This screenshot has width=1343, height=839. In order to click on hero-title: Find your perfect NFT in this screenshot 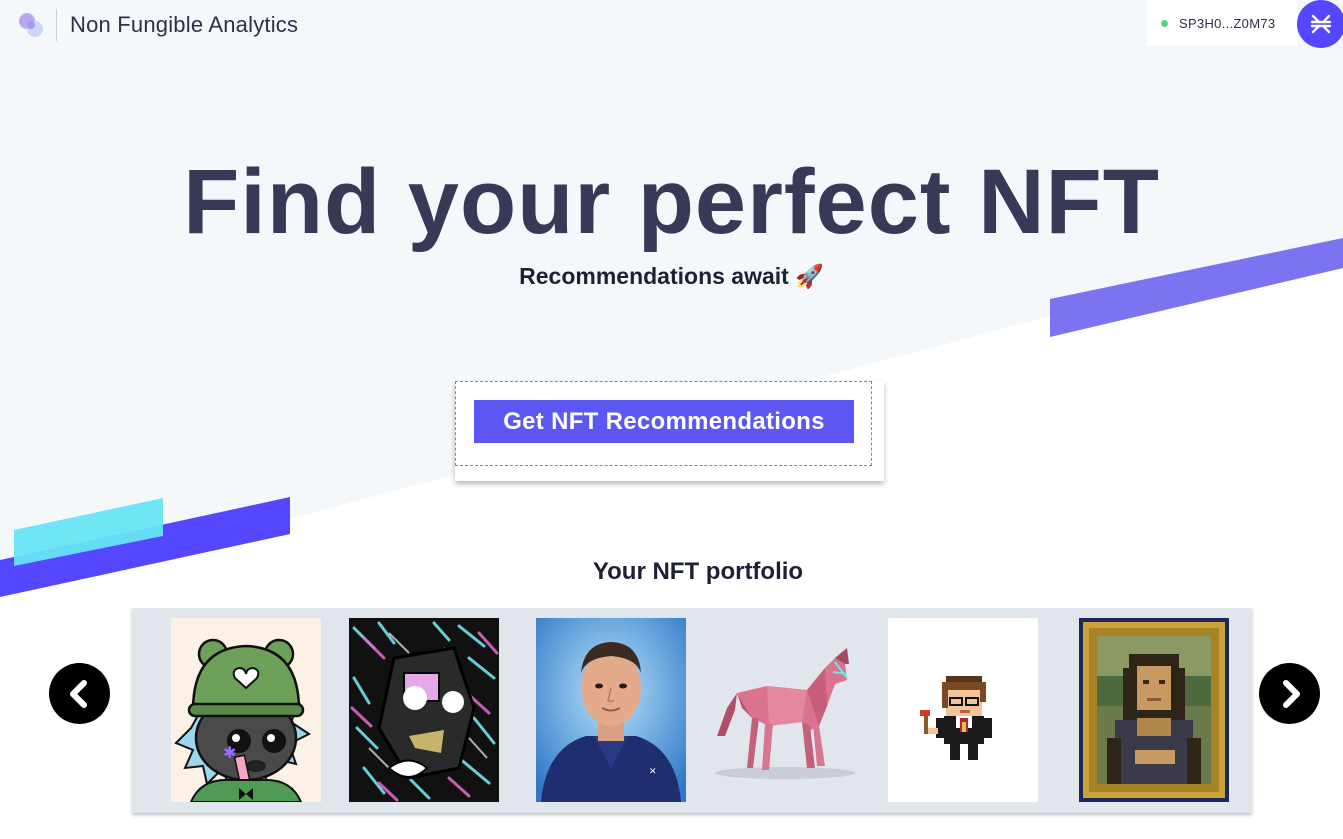, I will do `click(671, 202)`.